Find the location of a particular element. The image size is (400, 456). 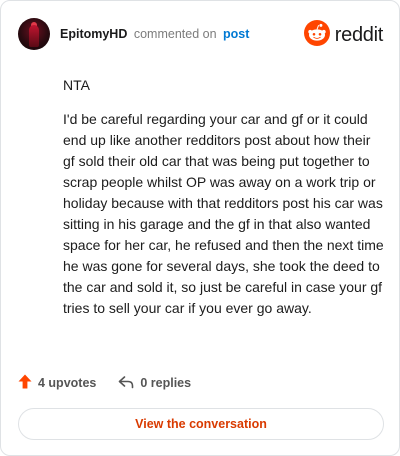

action-text: commented on is located at coordinates (175, 34).